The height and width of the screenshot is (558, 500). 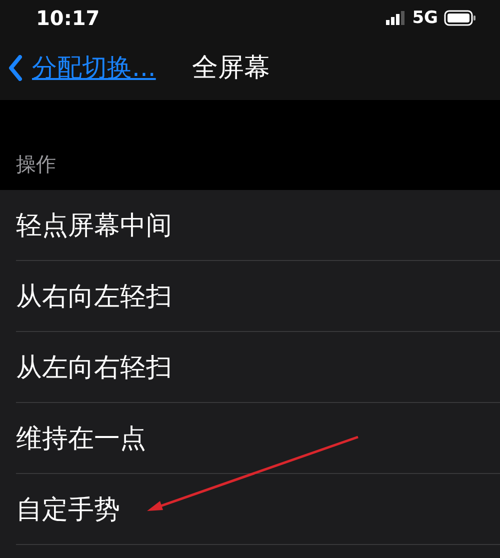 I want to click on network-type: 5G, so click(x=425, y=18).